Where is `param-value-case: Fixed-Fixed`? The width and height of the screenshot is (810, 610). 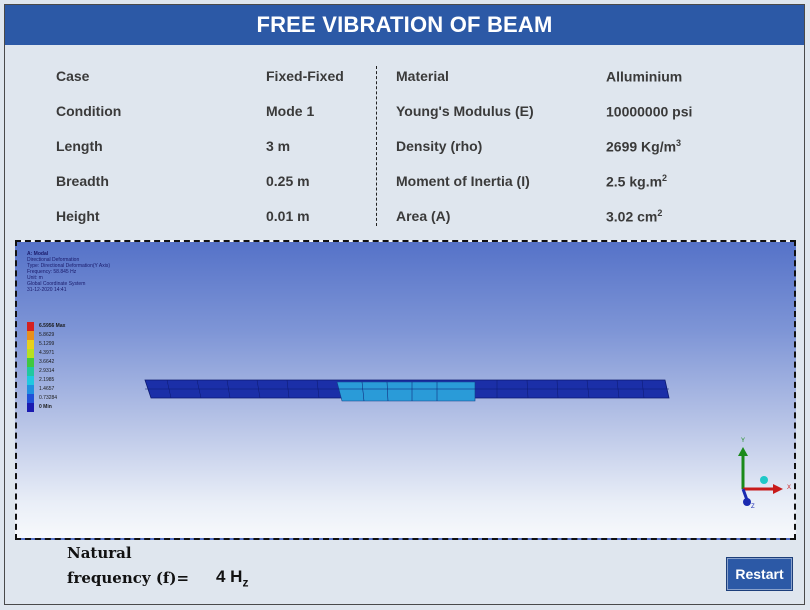 param-value-case: Fixed-Fixed is located at coordinates (305, 76).